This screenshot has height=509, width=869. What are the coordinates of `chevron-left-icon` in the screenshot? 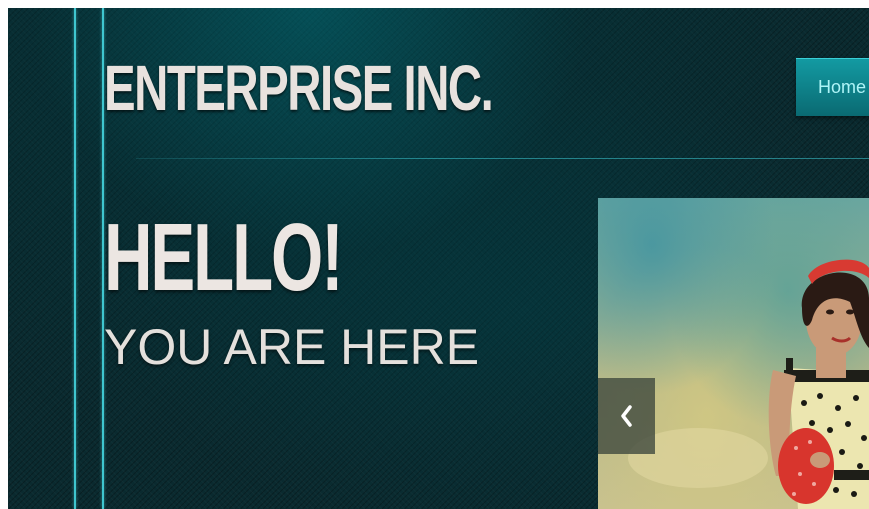 It's located at (626, 416).